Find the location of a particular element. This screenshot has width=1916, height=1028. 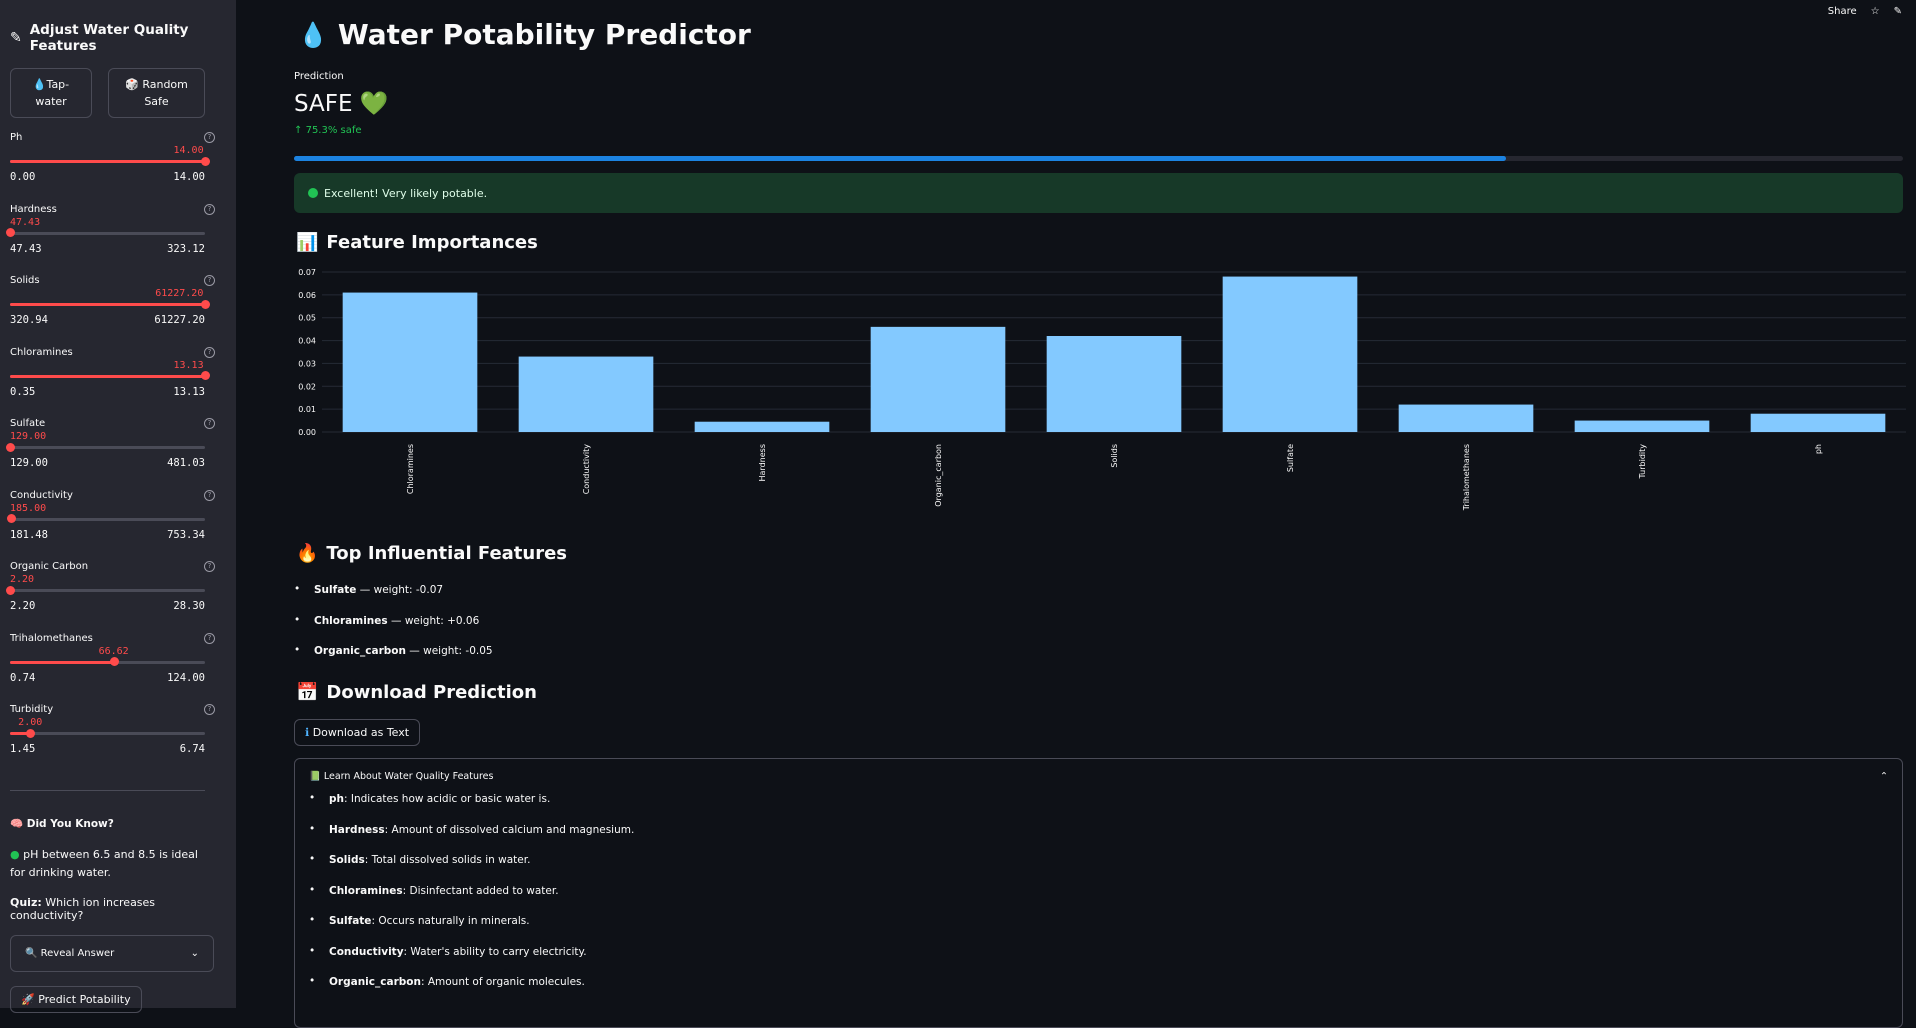

slider-sulfate: Sulfate ? 129.00 129.00 481.03 is located at coordinates (115, 454).